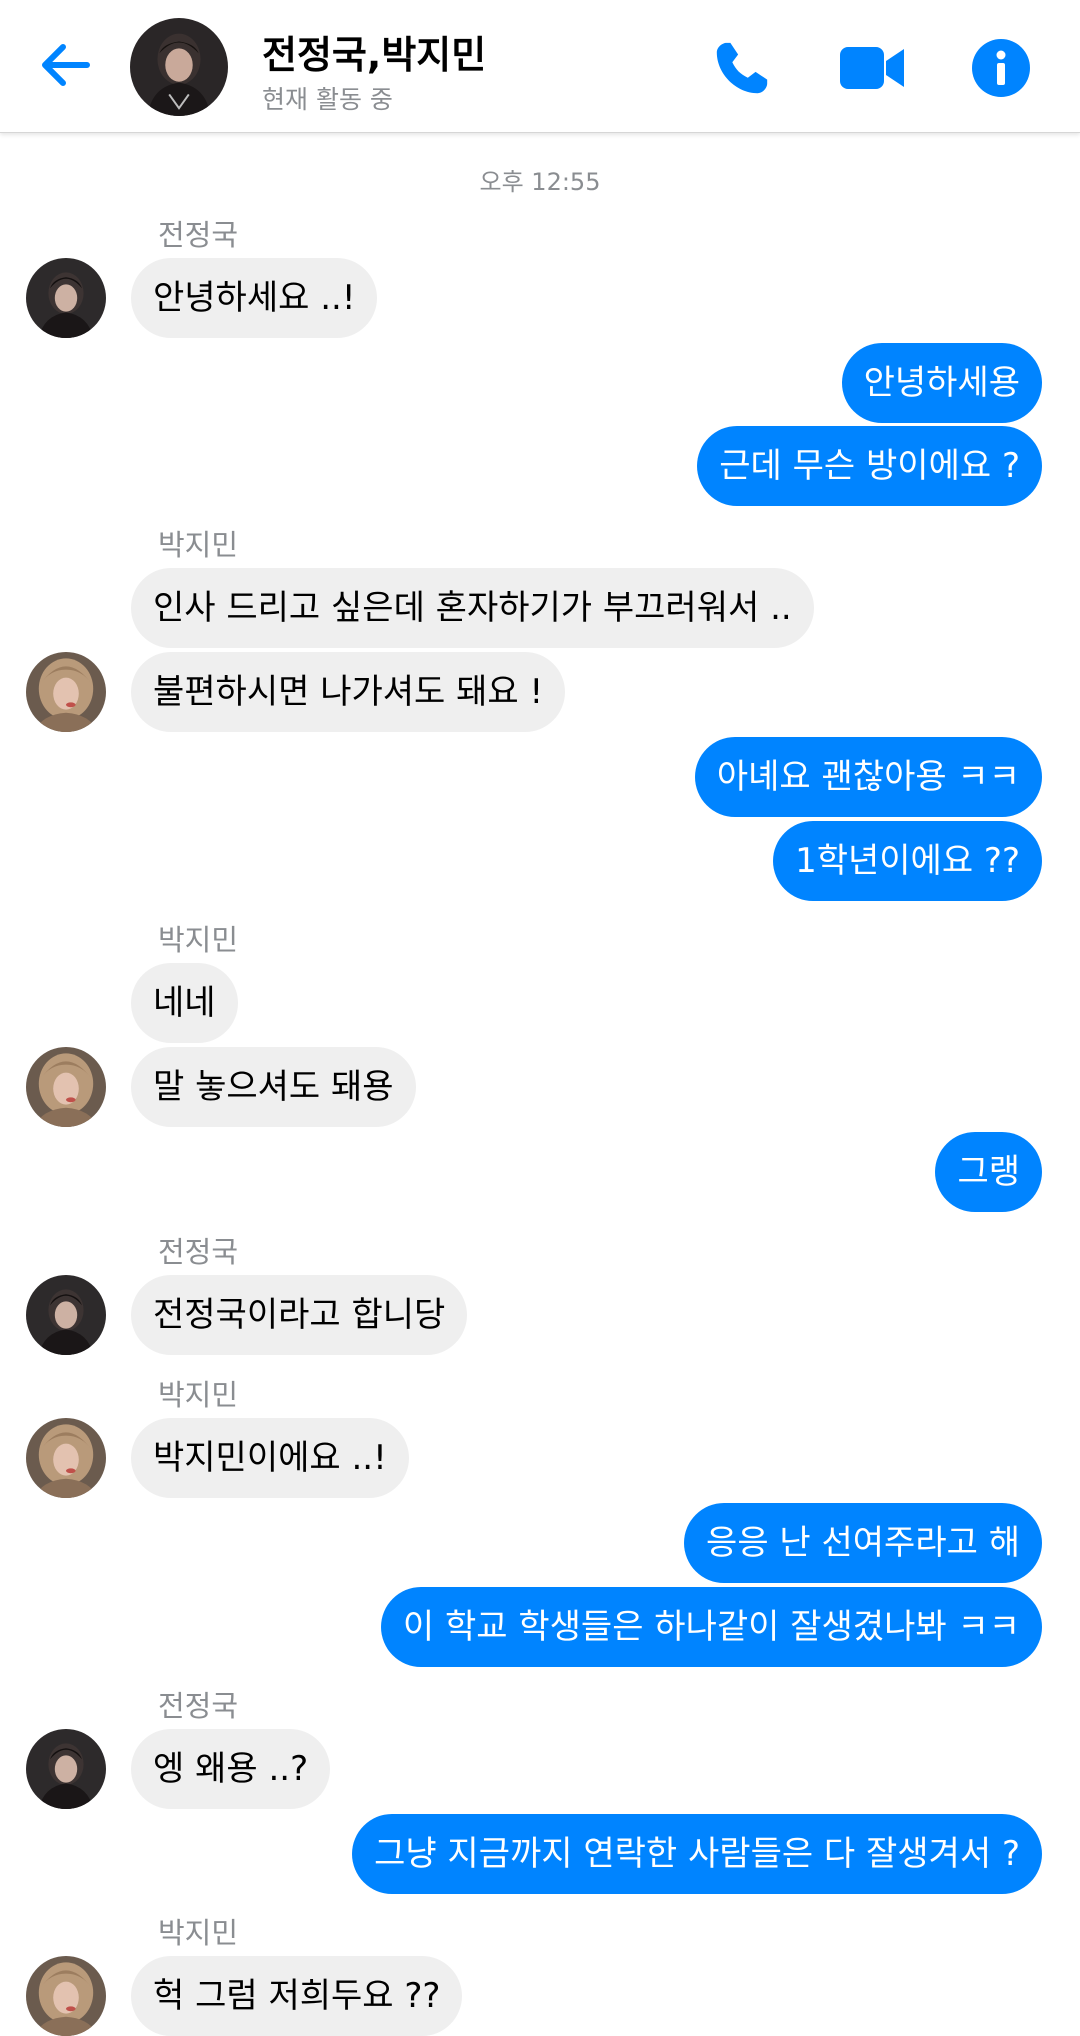 The height and width of the screenshot is (2036, 1080). What do you see at coordinates (231, 1769) in the screenshot?
I see `incoming-message: 엥 왜용 ..?` at bounding box center [231, 1769].